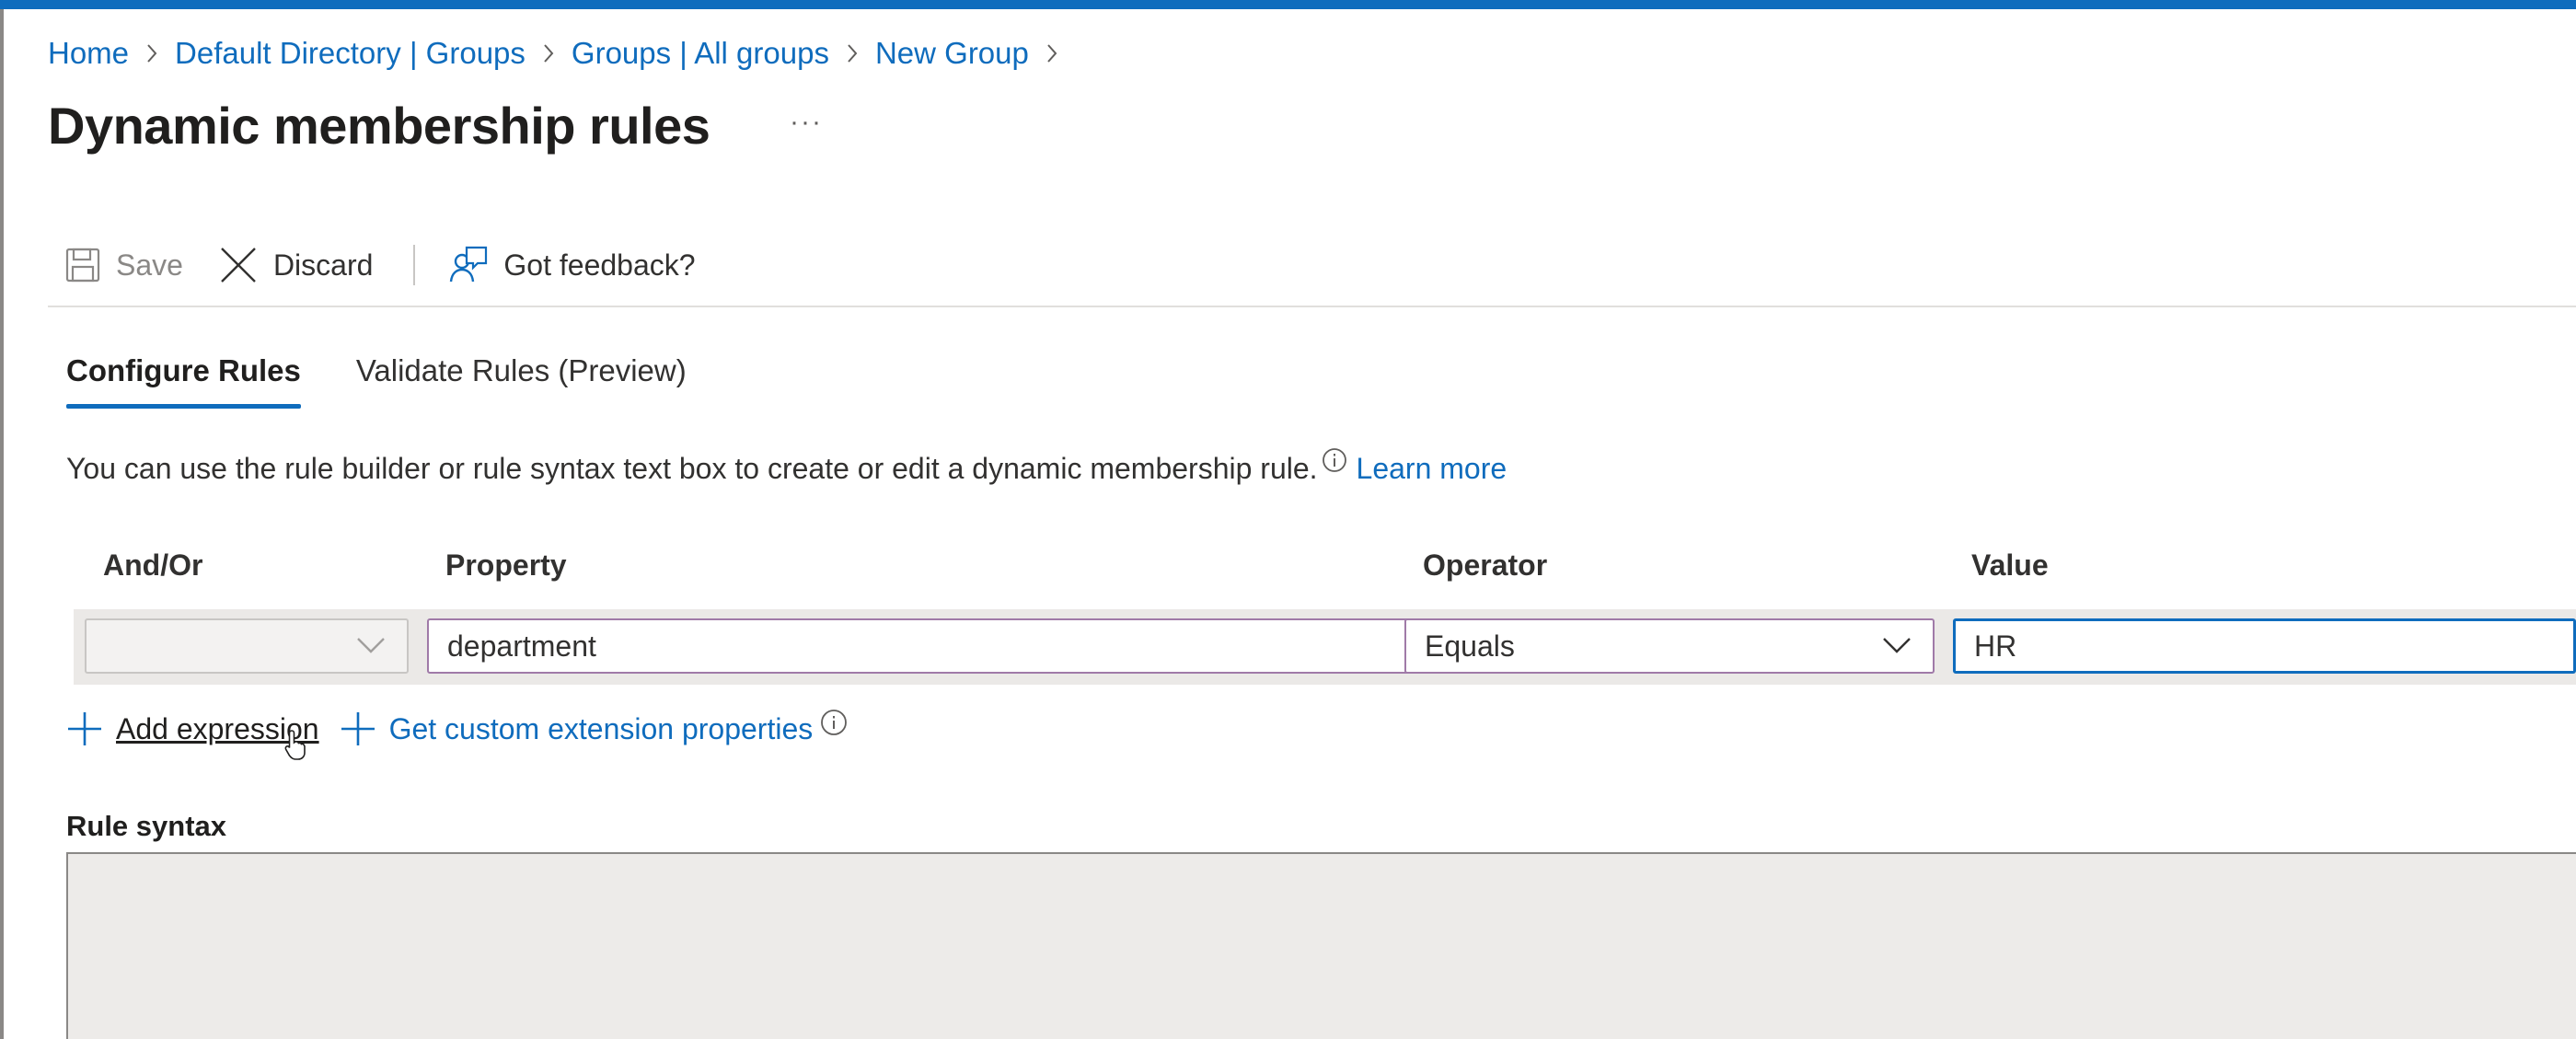 This screenshot has width=2576, height=1039. Describe the element at coordinates (295, 745) in the screenshot. I see `hand-cursor-icon` at that location.